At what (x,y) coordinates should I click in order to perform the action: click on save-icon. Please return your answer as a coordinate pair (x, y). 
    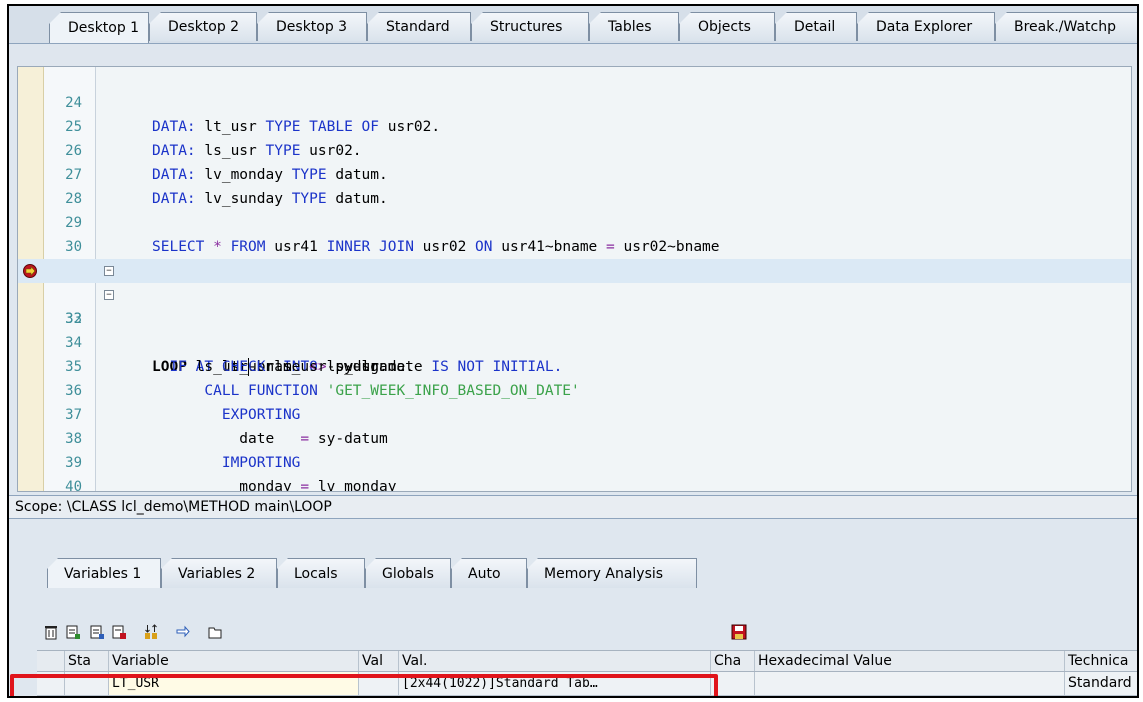
    Looking at the image, I should click on (739, 632).